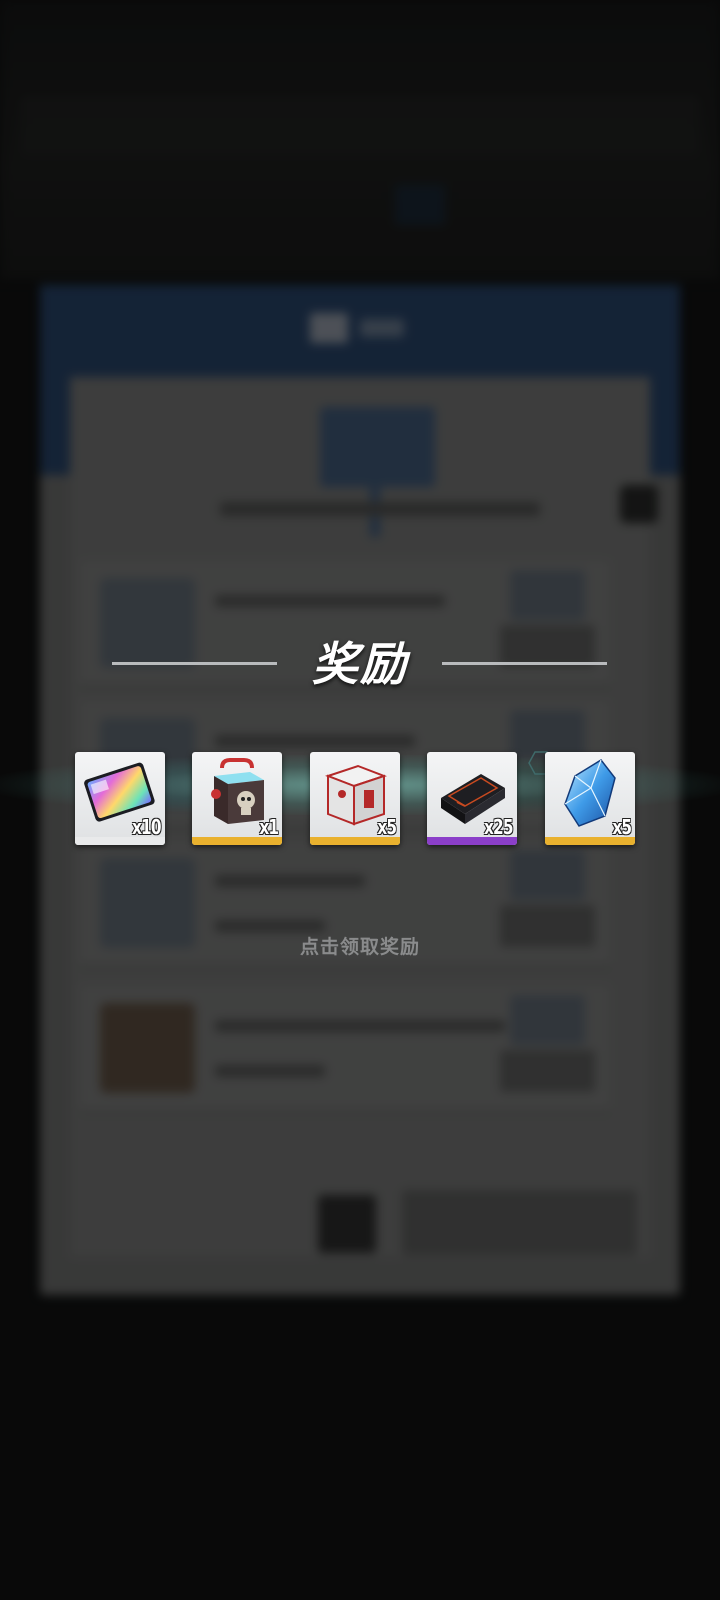 The image size is (720, 1600). Describe the element at coordinates (498, 827) in the screenshot. I see `item-quantity: x25` at that location.